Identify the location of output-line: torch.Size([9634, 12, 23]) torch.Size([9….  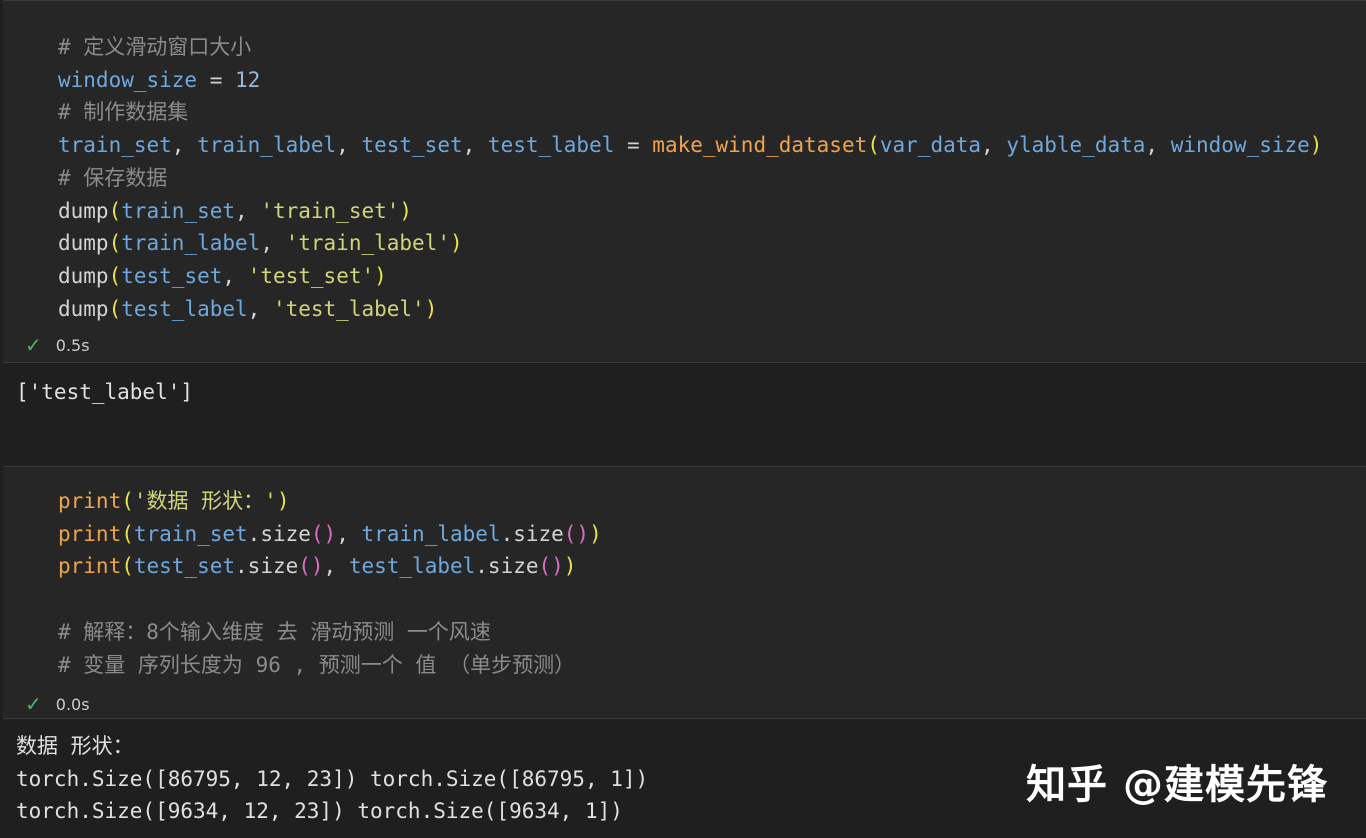
(319, 811).